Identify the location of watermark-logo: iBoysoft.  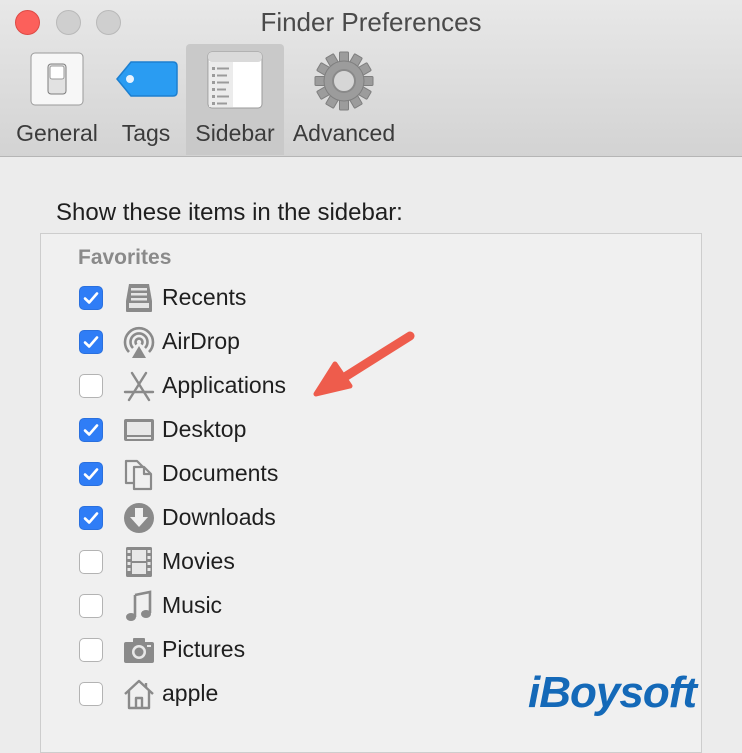
(612, 692).